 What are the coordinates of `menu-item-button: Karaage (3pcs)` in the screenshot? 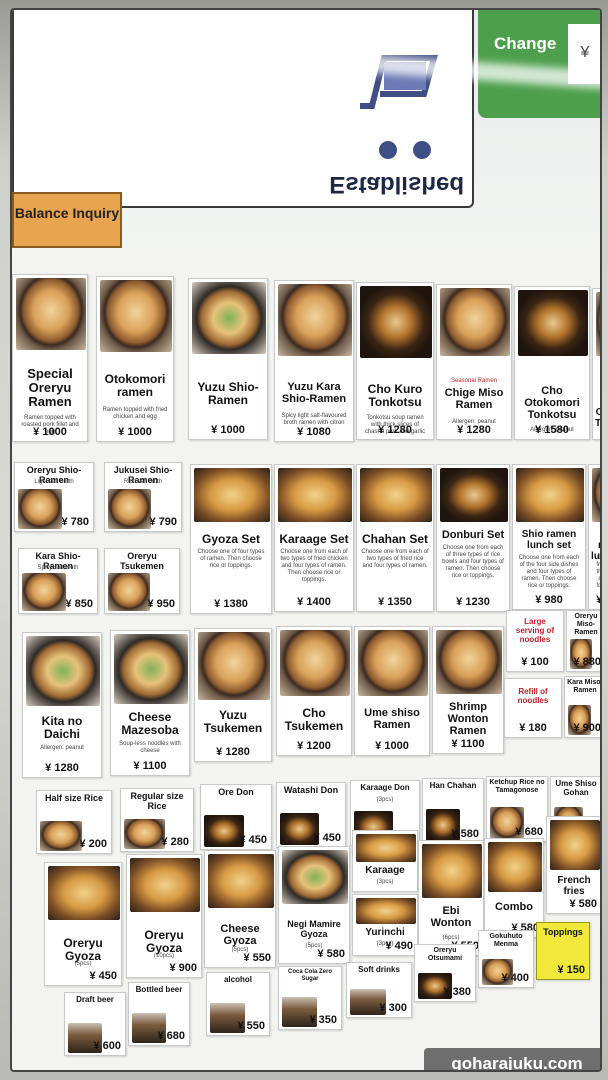 It's located at (385, 861).